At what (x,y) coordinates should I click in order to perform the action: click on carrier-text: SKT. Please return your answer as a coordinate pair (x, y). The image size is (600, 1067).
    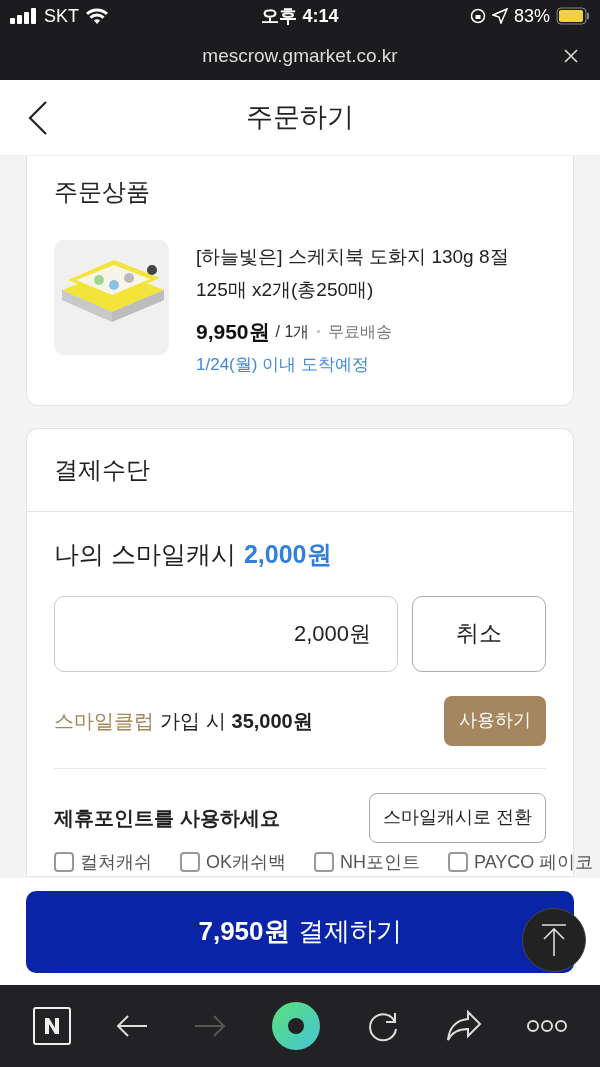
    Looking at the image, I should click on (61, 16).